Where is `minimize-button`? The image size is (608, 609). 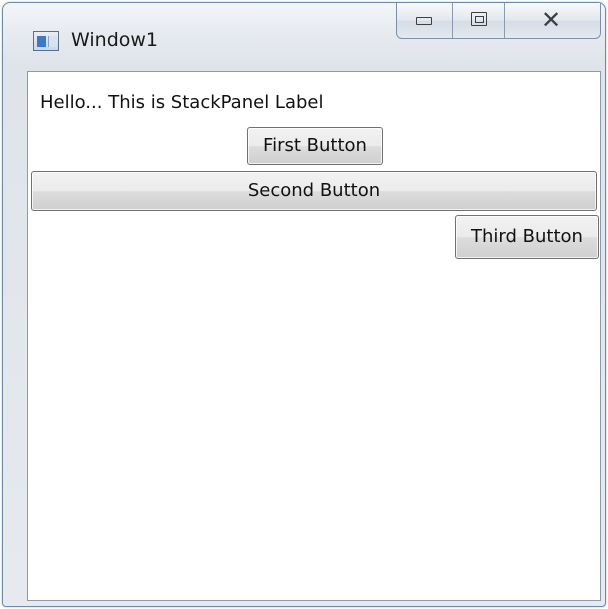
minimize-button is located at coordinates (425, 20).